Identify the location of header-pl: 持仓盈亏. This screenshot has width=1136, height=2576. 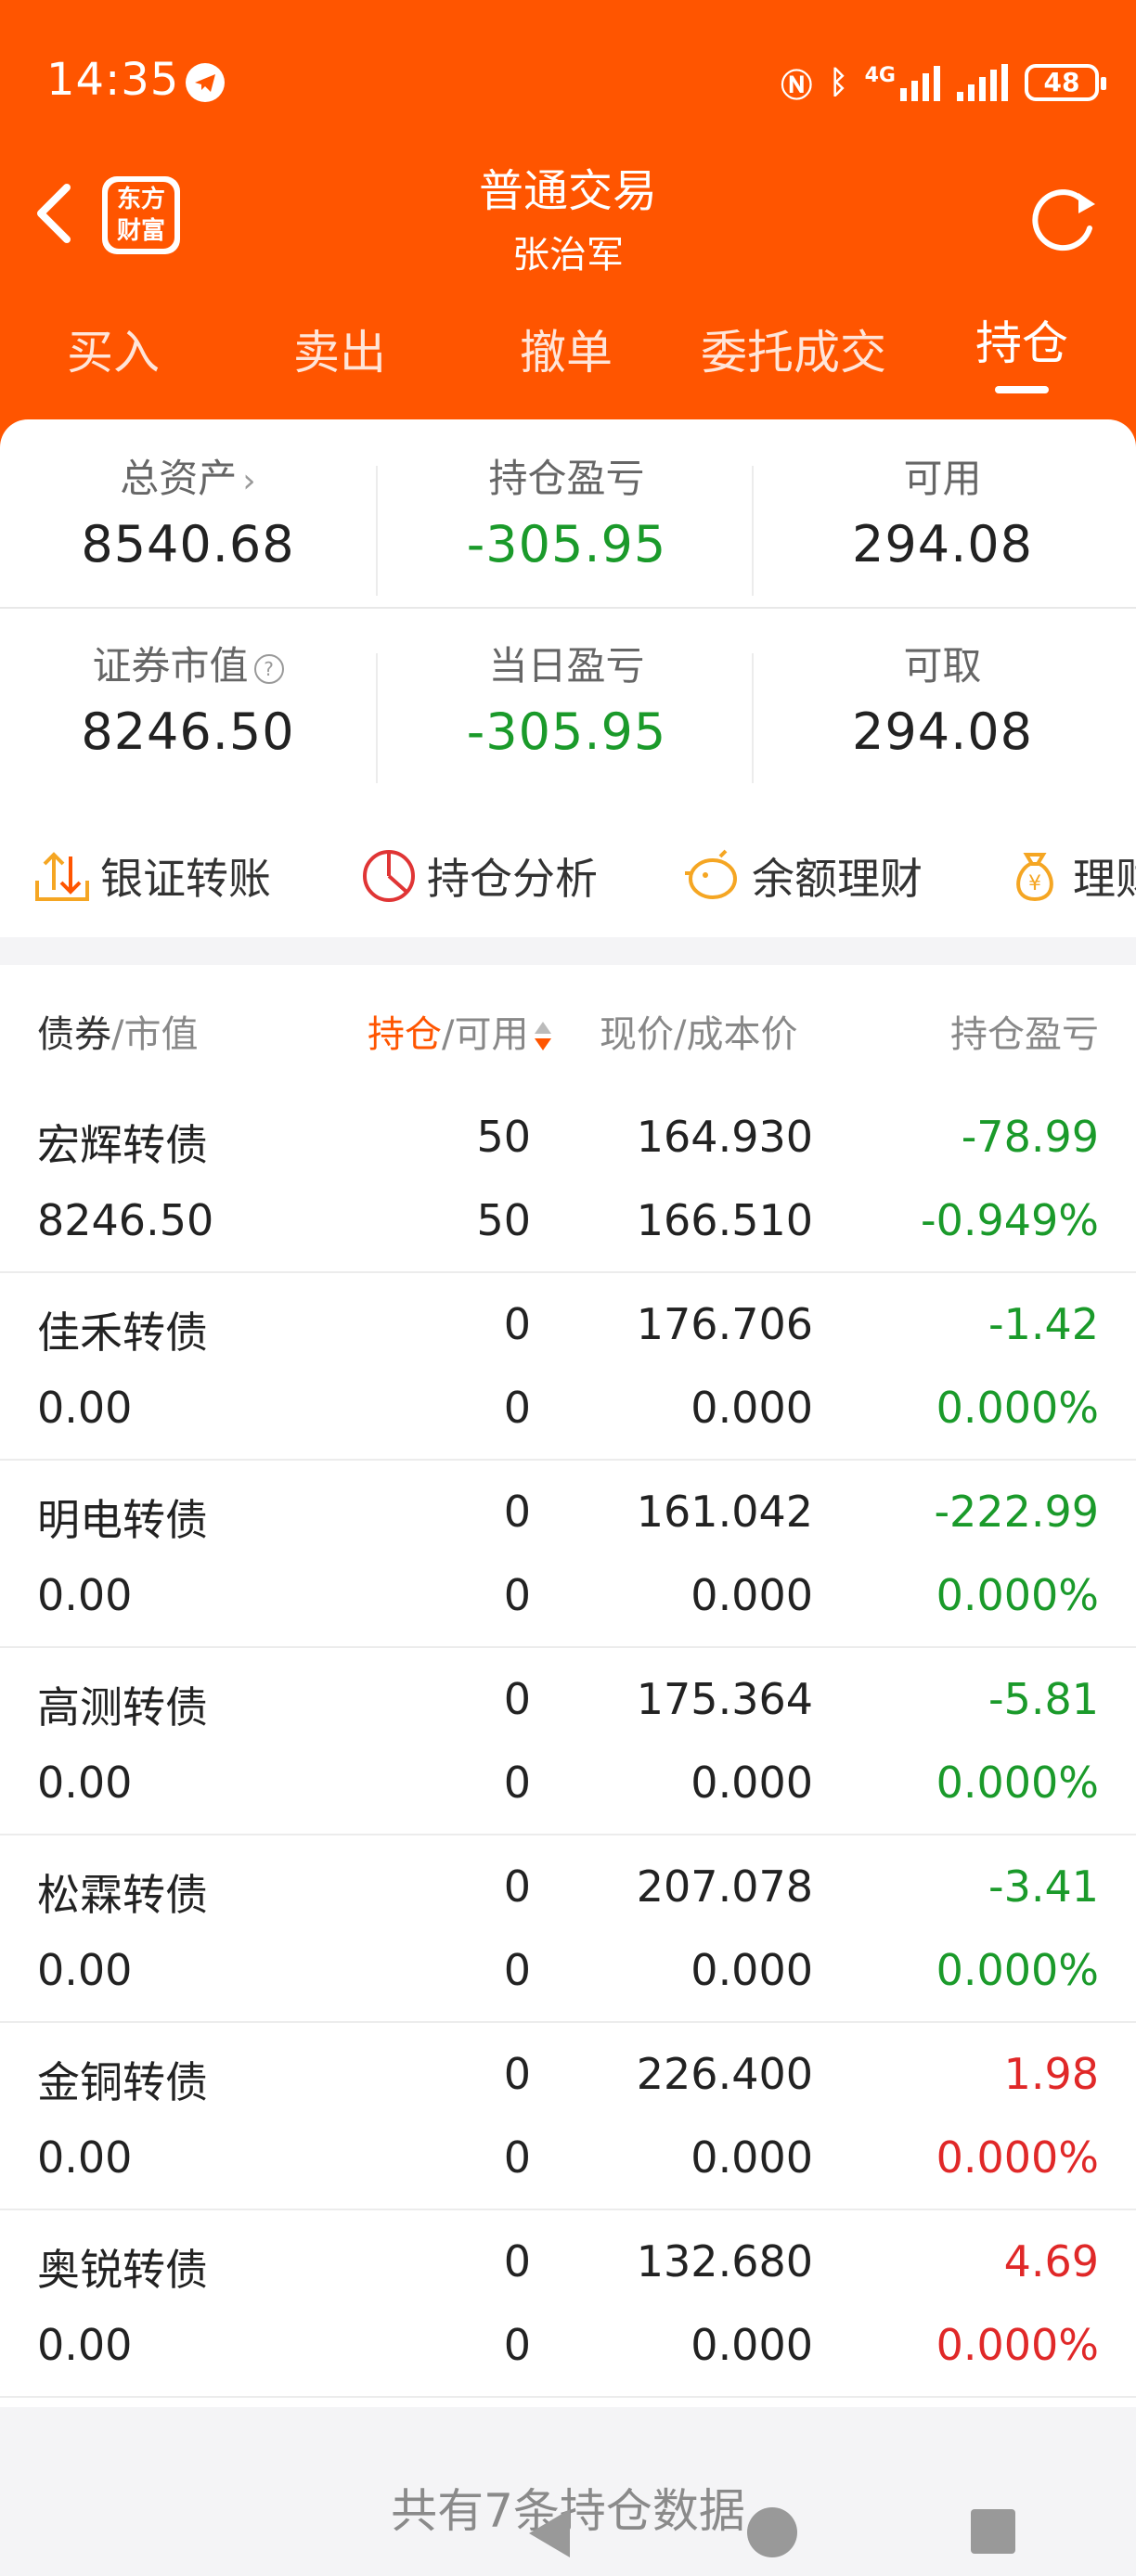
(1024, 1034).